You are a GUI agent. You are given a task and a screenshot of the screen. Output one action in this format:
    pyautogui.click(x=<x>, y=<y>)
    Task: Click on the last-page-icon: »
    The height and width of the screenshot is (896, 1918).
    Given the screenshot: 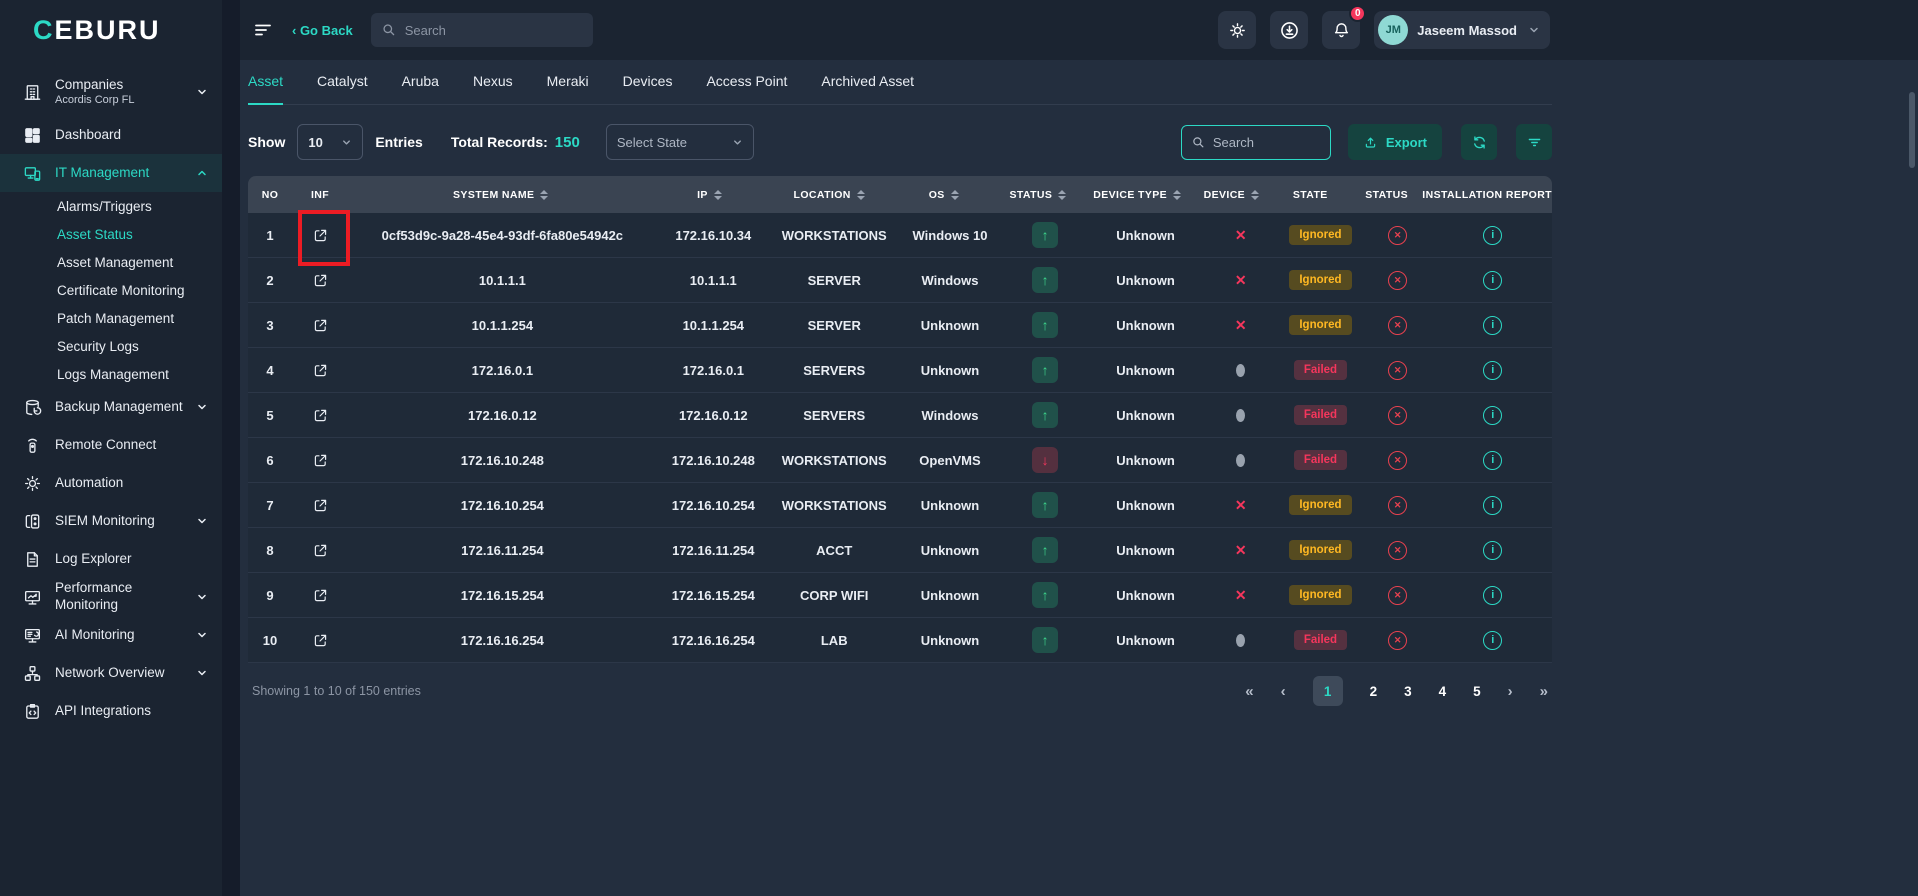 What is the action you would take?
    pyautogui.click(x=1544, y=691)
    